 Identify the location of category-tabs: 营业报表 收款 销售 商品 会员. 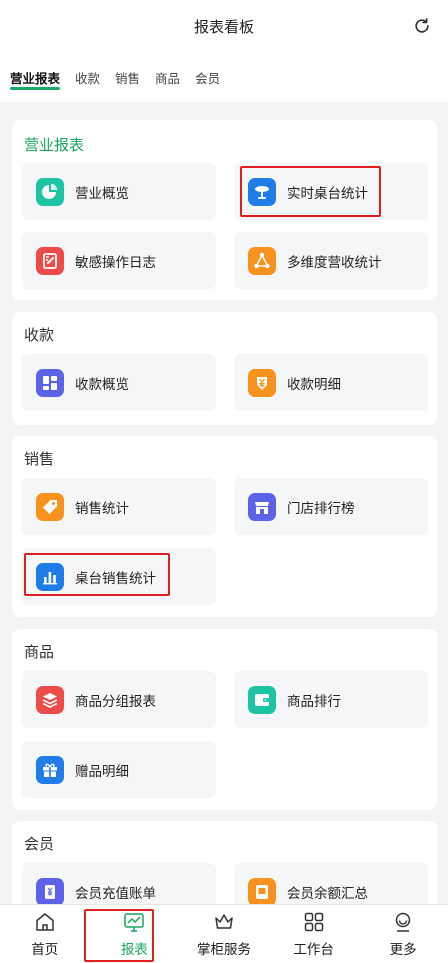
(224, 77).